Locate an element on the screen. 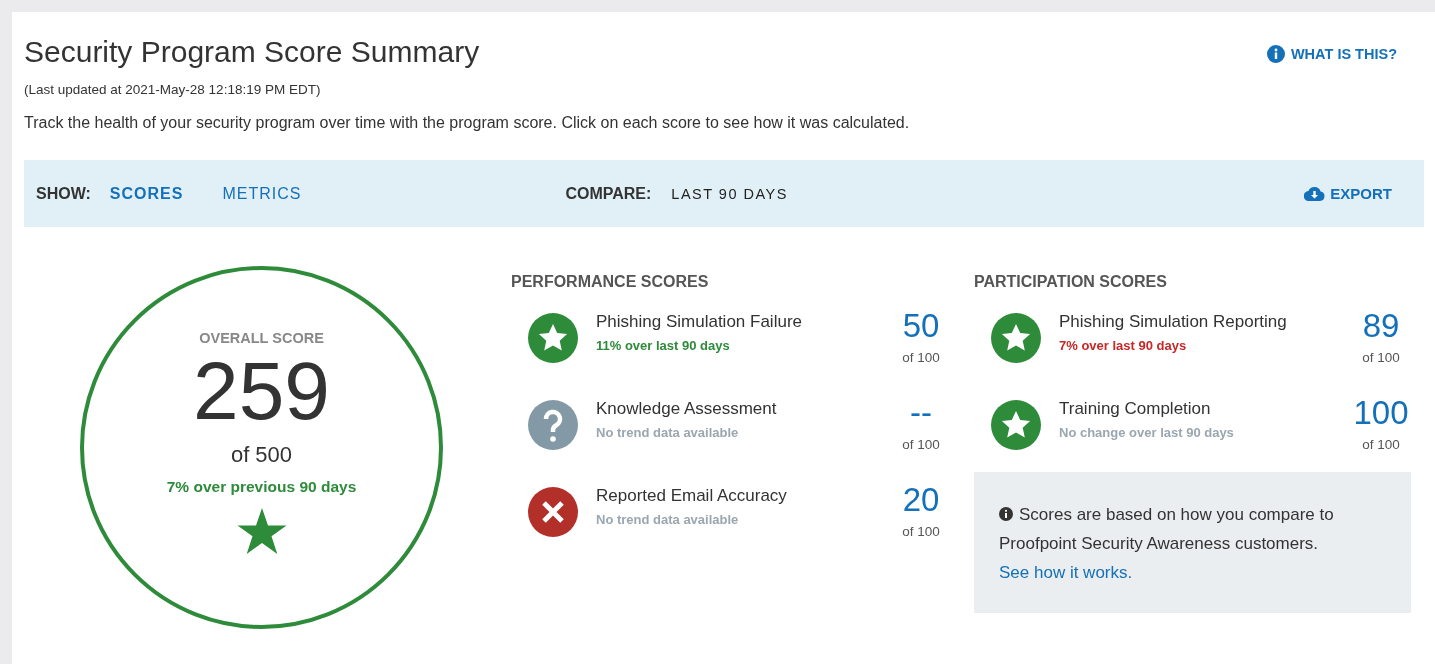 This screenshot has height=664, width=1435. info-note: Scores are based on how you compare to Proofpoint Security Awareness customers. See how it works. is located at coordinates (1167, 544).